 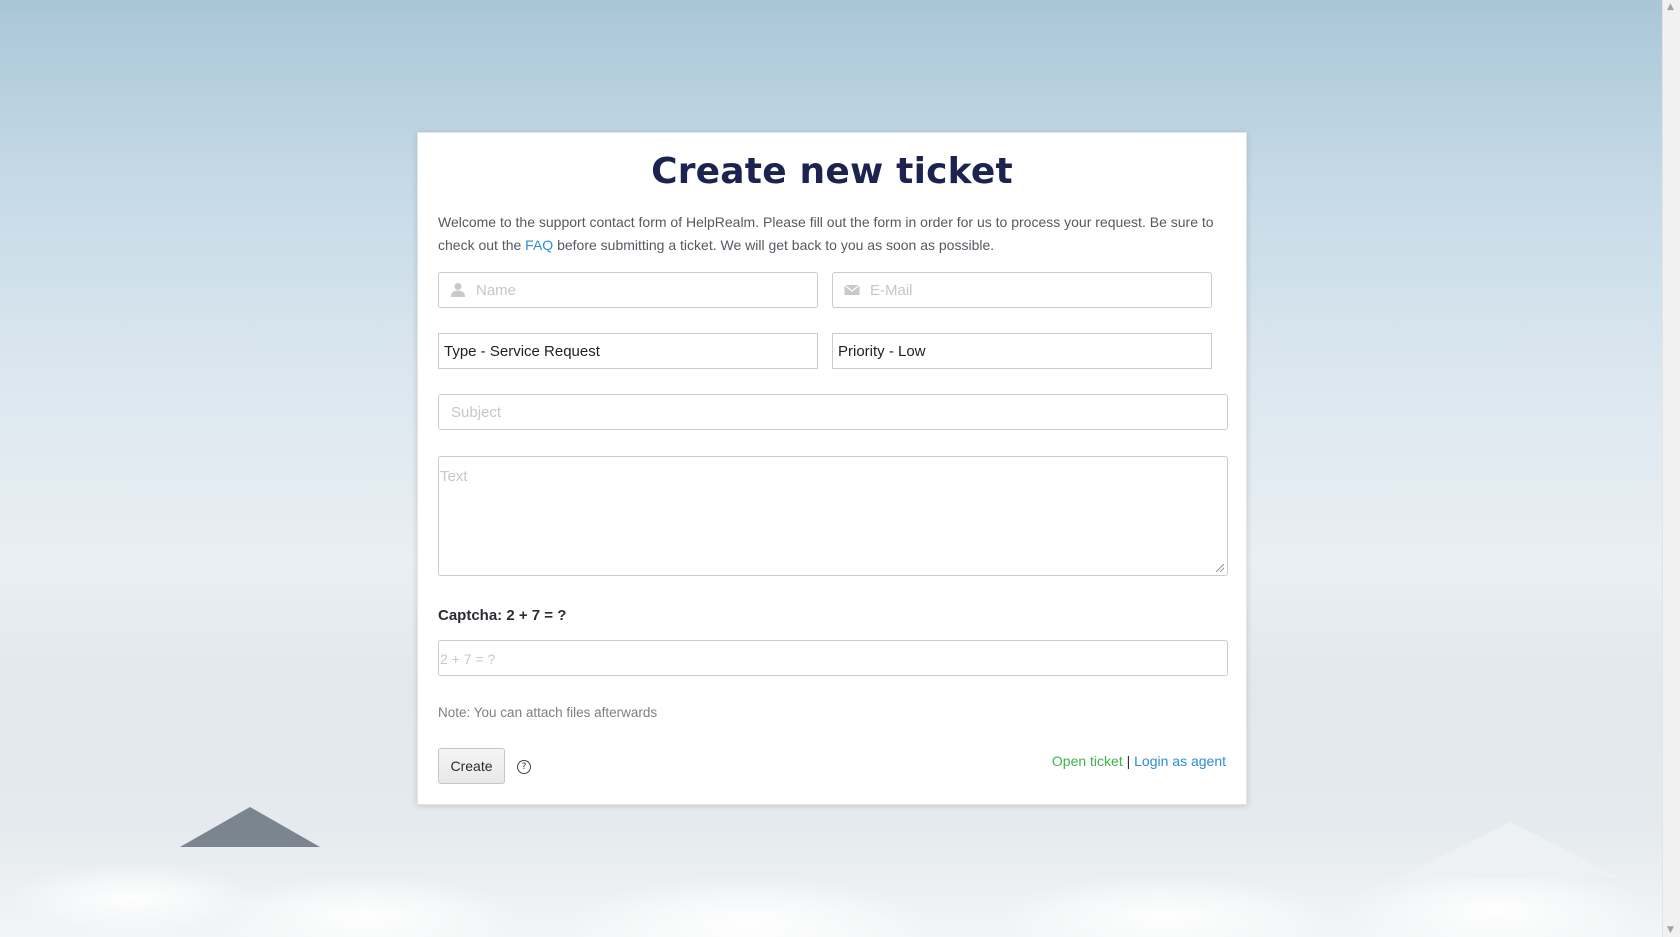 I want to click on text-textarea: Text, so click(x=833, y=516).